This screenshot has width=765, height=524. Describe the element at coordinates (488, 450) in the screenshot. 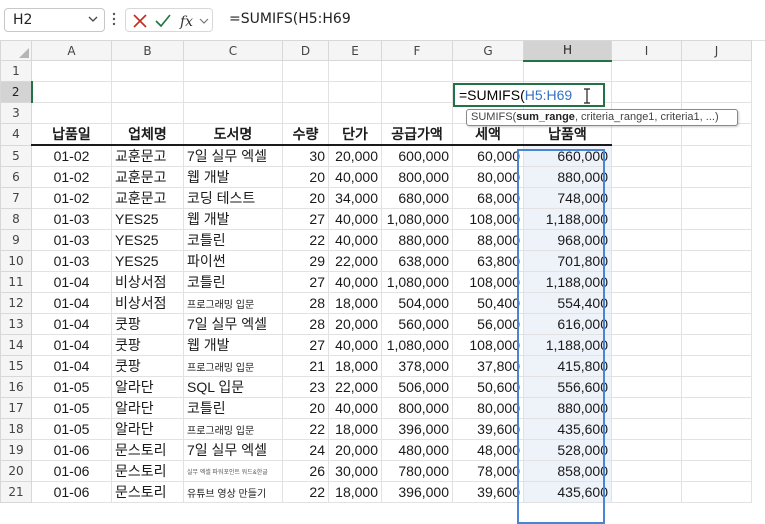

I see `cell-g19: 48,000` at that location.